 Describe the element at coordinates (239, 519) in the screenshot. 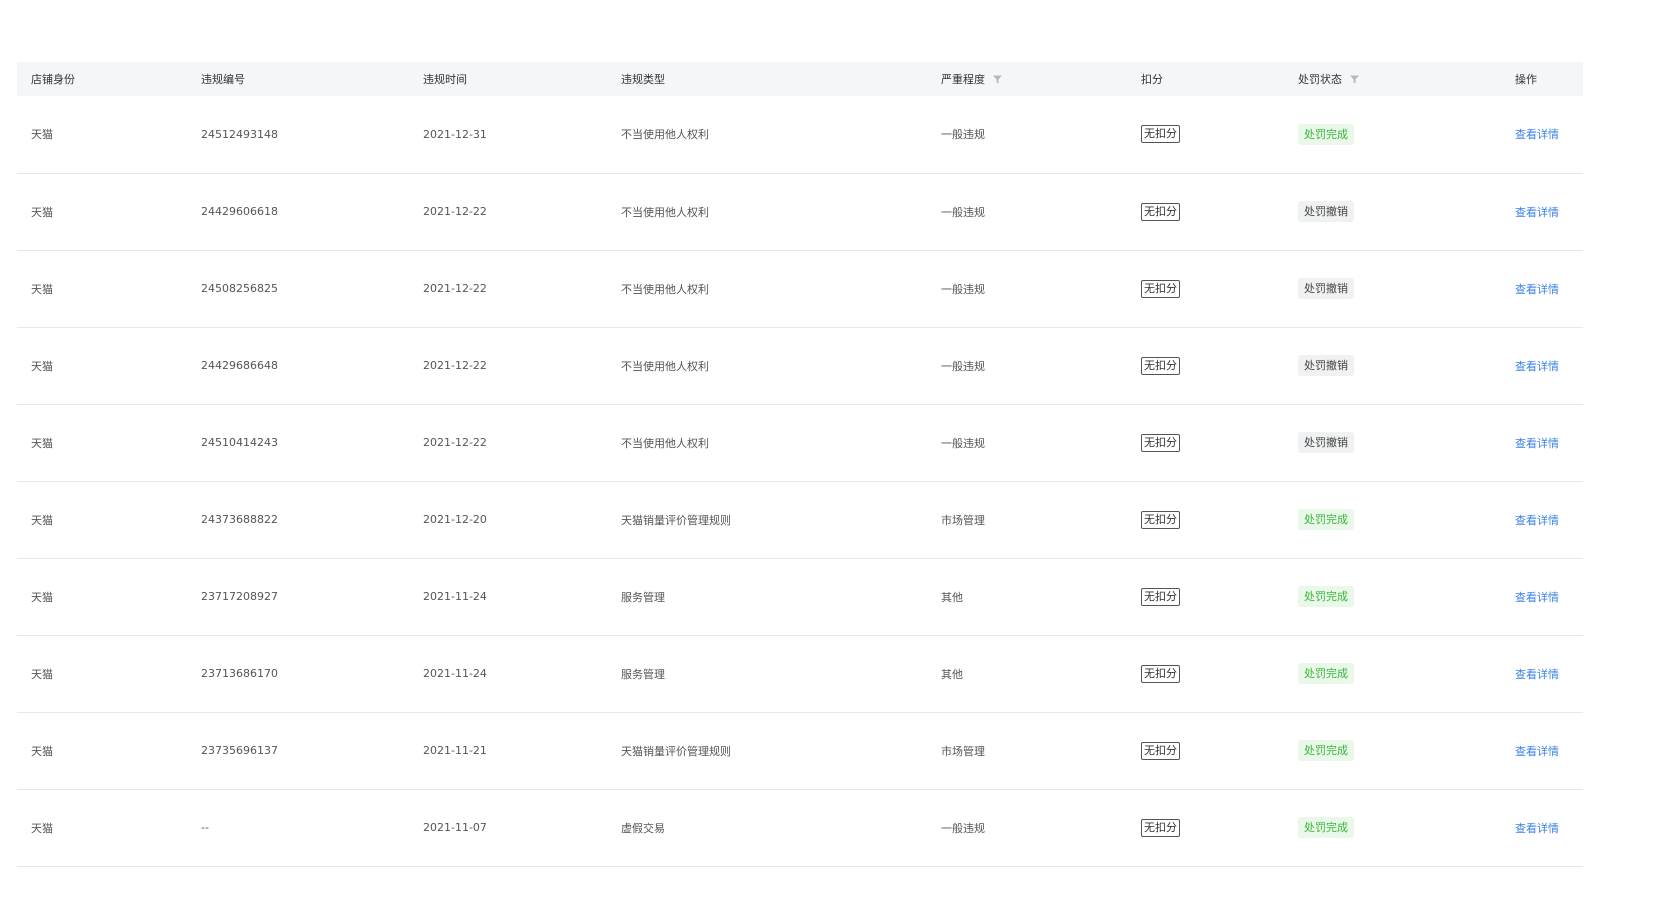

I see `violation-no-text: 24373688822` at that location.